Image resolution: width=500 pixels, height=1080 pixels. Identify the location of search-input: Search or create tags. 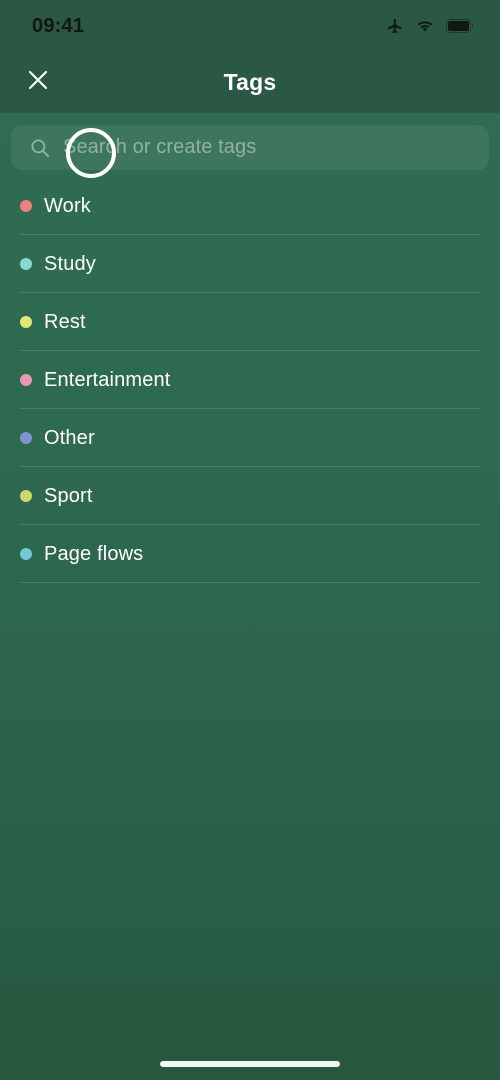
(250, 147).